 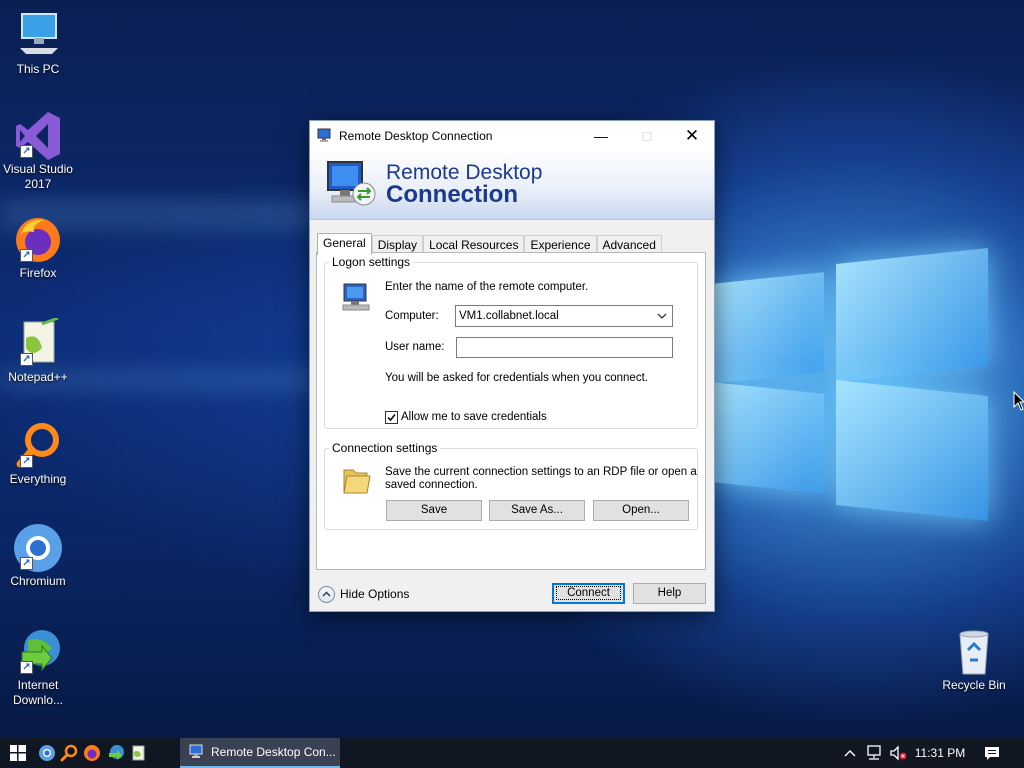 I want to click on maximize-icon: □, so click(x=647, y=135).